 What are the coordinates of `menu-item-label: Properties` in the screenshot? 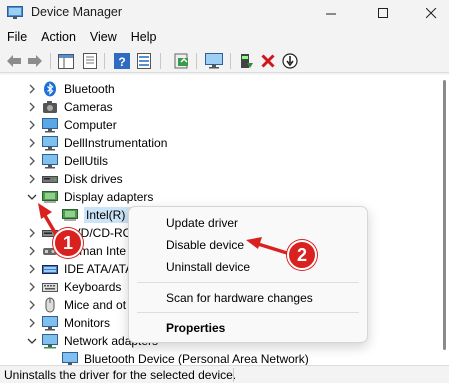 It's located at (196, 328).